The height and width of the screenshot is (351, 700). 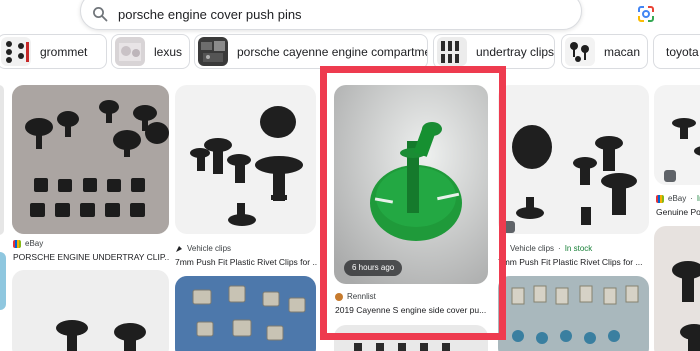 I want to click on chip-label: porsche cayenne engine compartment, so click(x=332, y=51).